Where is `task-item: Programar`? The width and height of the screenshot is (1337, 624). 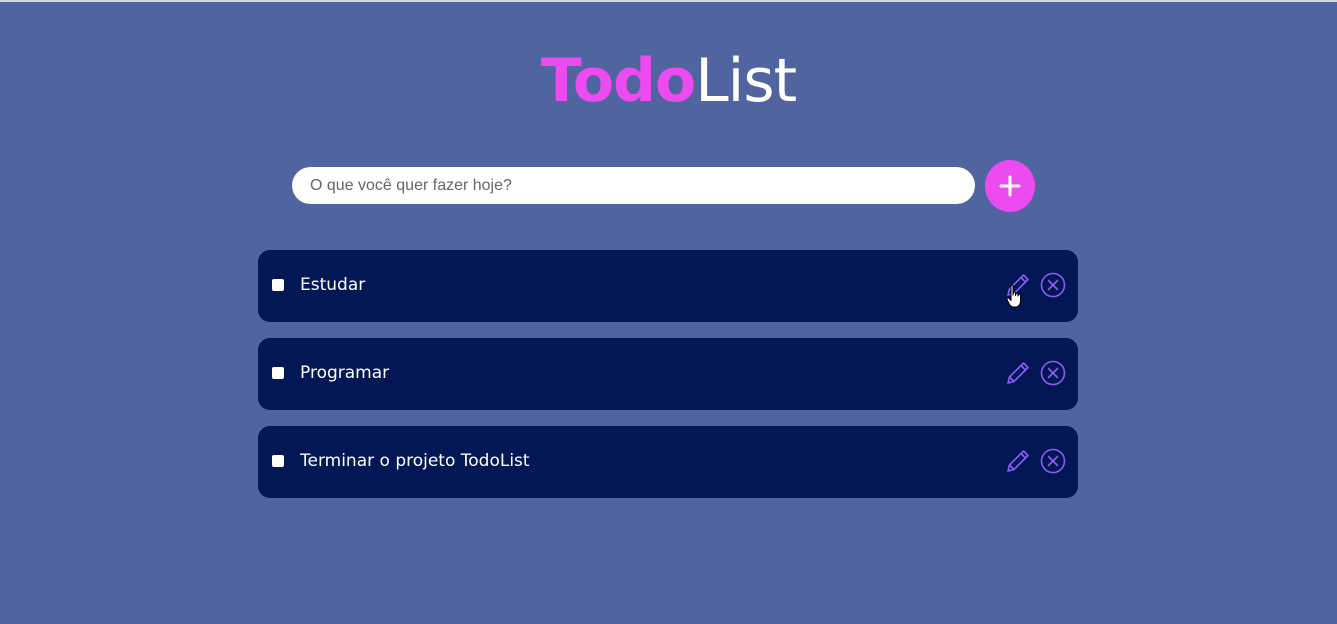
task-item: Programar is located at coordinates (668, 374).